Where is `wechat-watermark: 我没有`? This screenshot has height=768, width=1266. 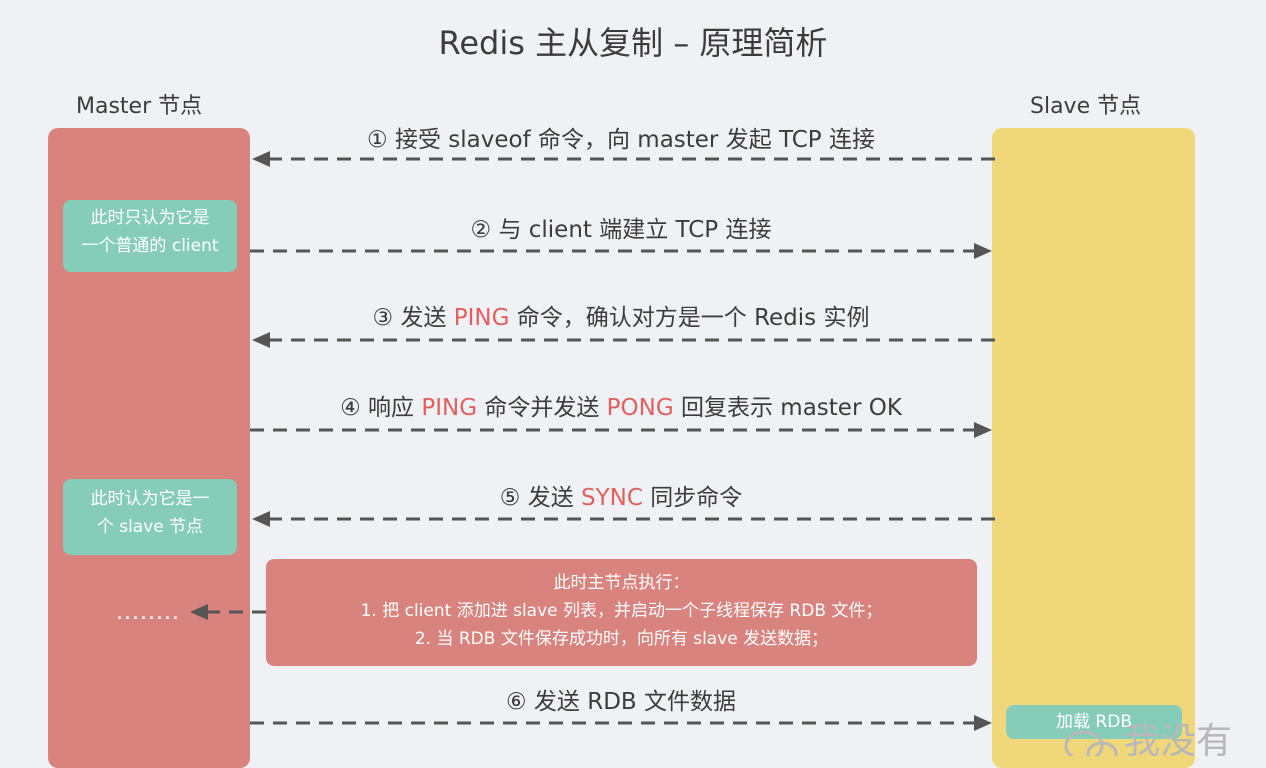
wechat-watermark: 我没有 is located at coordinates (1164, 739).